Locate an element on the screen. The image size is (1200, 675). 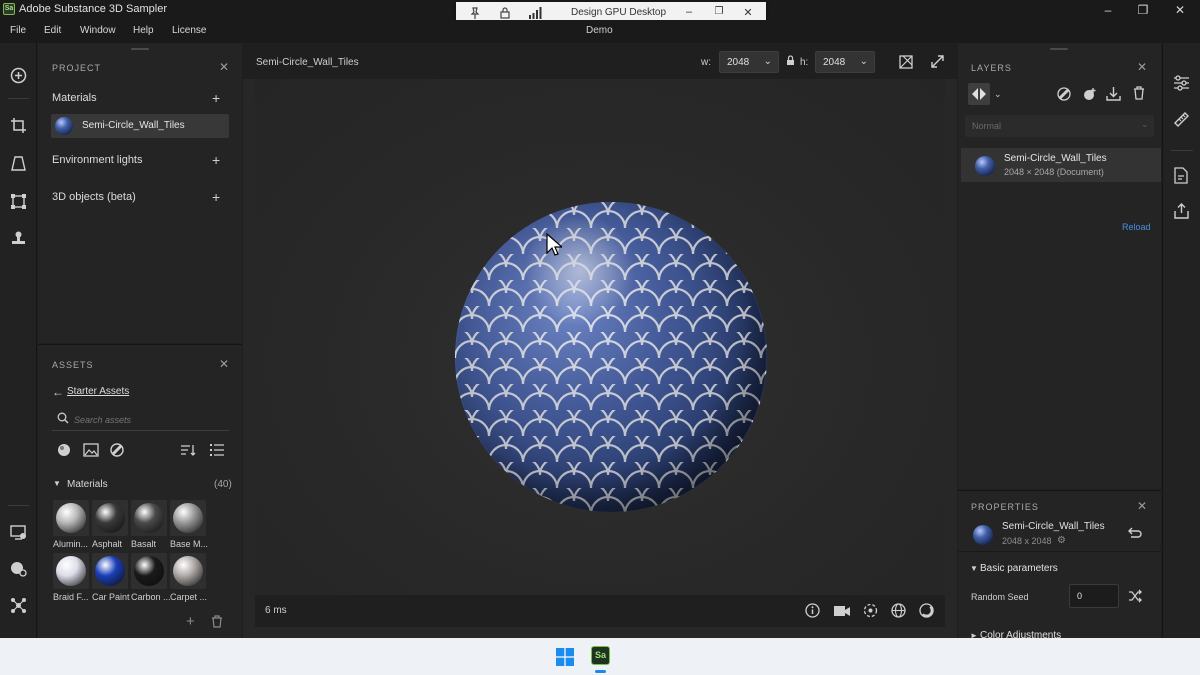
info-icon is located at coordinates (812, 610).